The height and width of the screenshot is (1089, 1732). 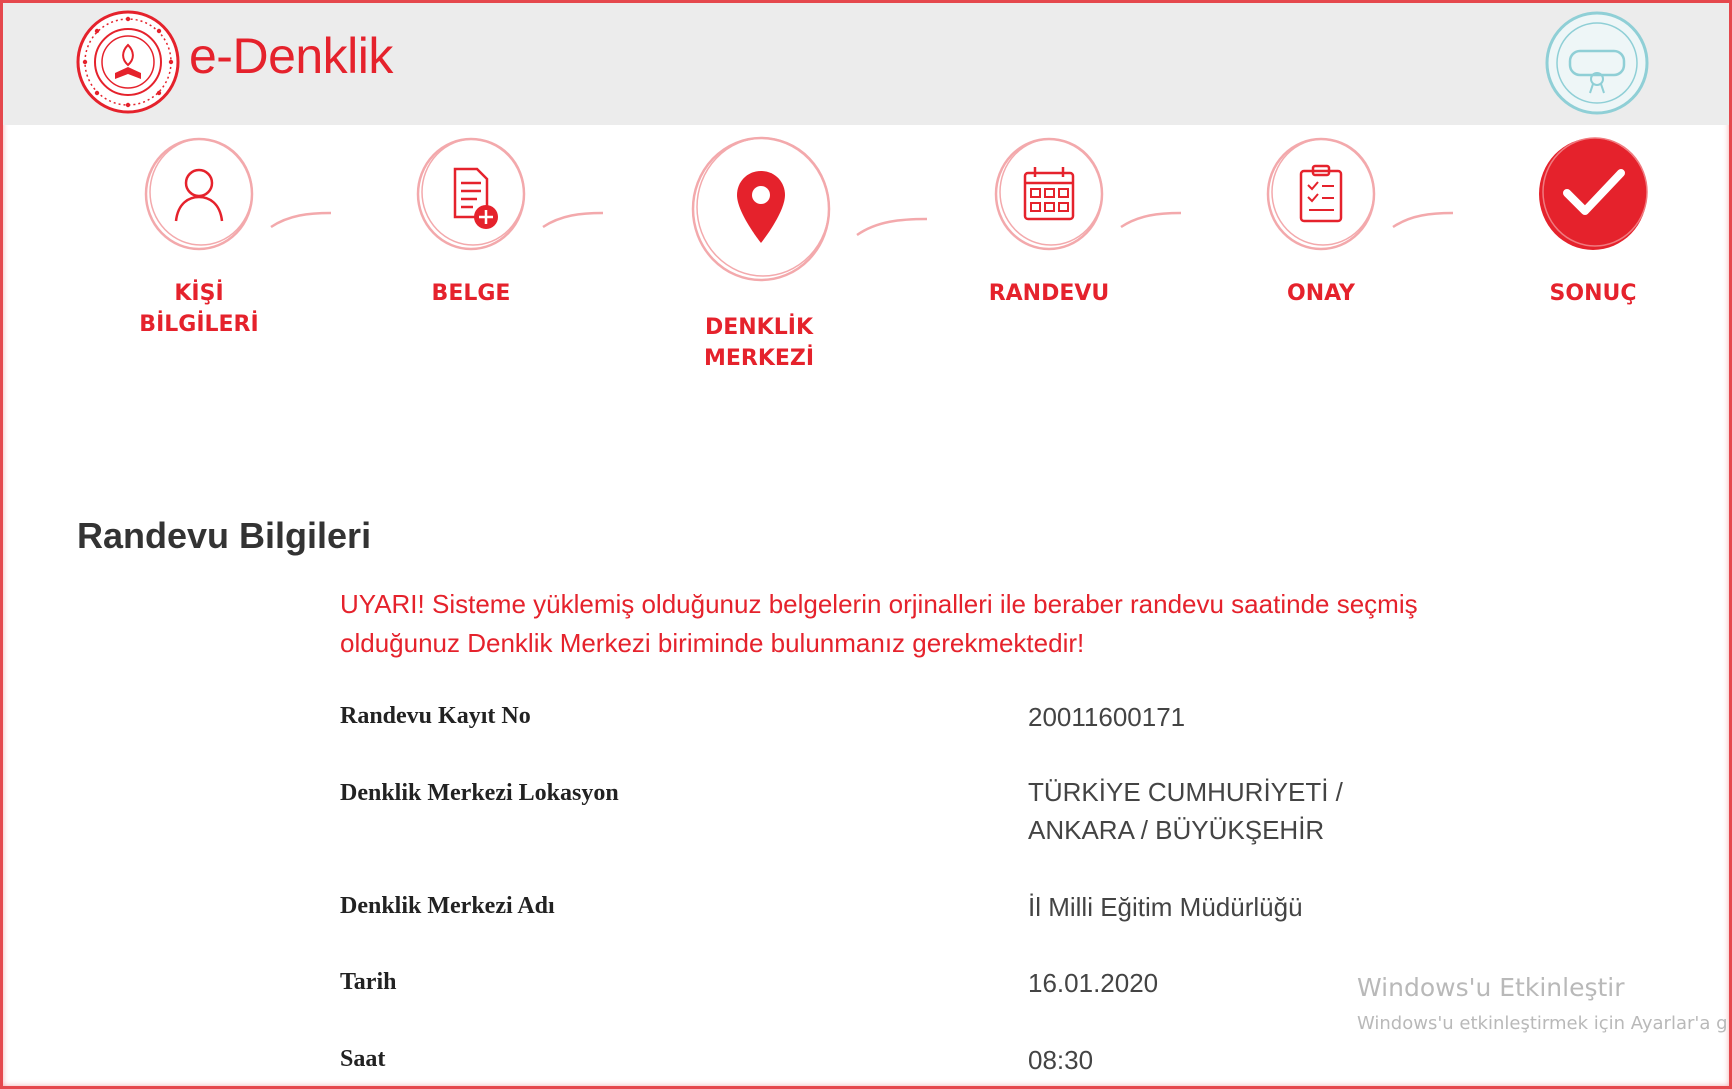 I want to click on calendar-icon, so click(x=1049, y=194).